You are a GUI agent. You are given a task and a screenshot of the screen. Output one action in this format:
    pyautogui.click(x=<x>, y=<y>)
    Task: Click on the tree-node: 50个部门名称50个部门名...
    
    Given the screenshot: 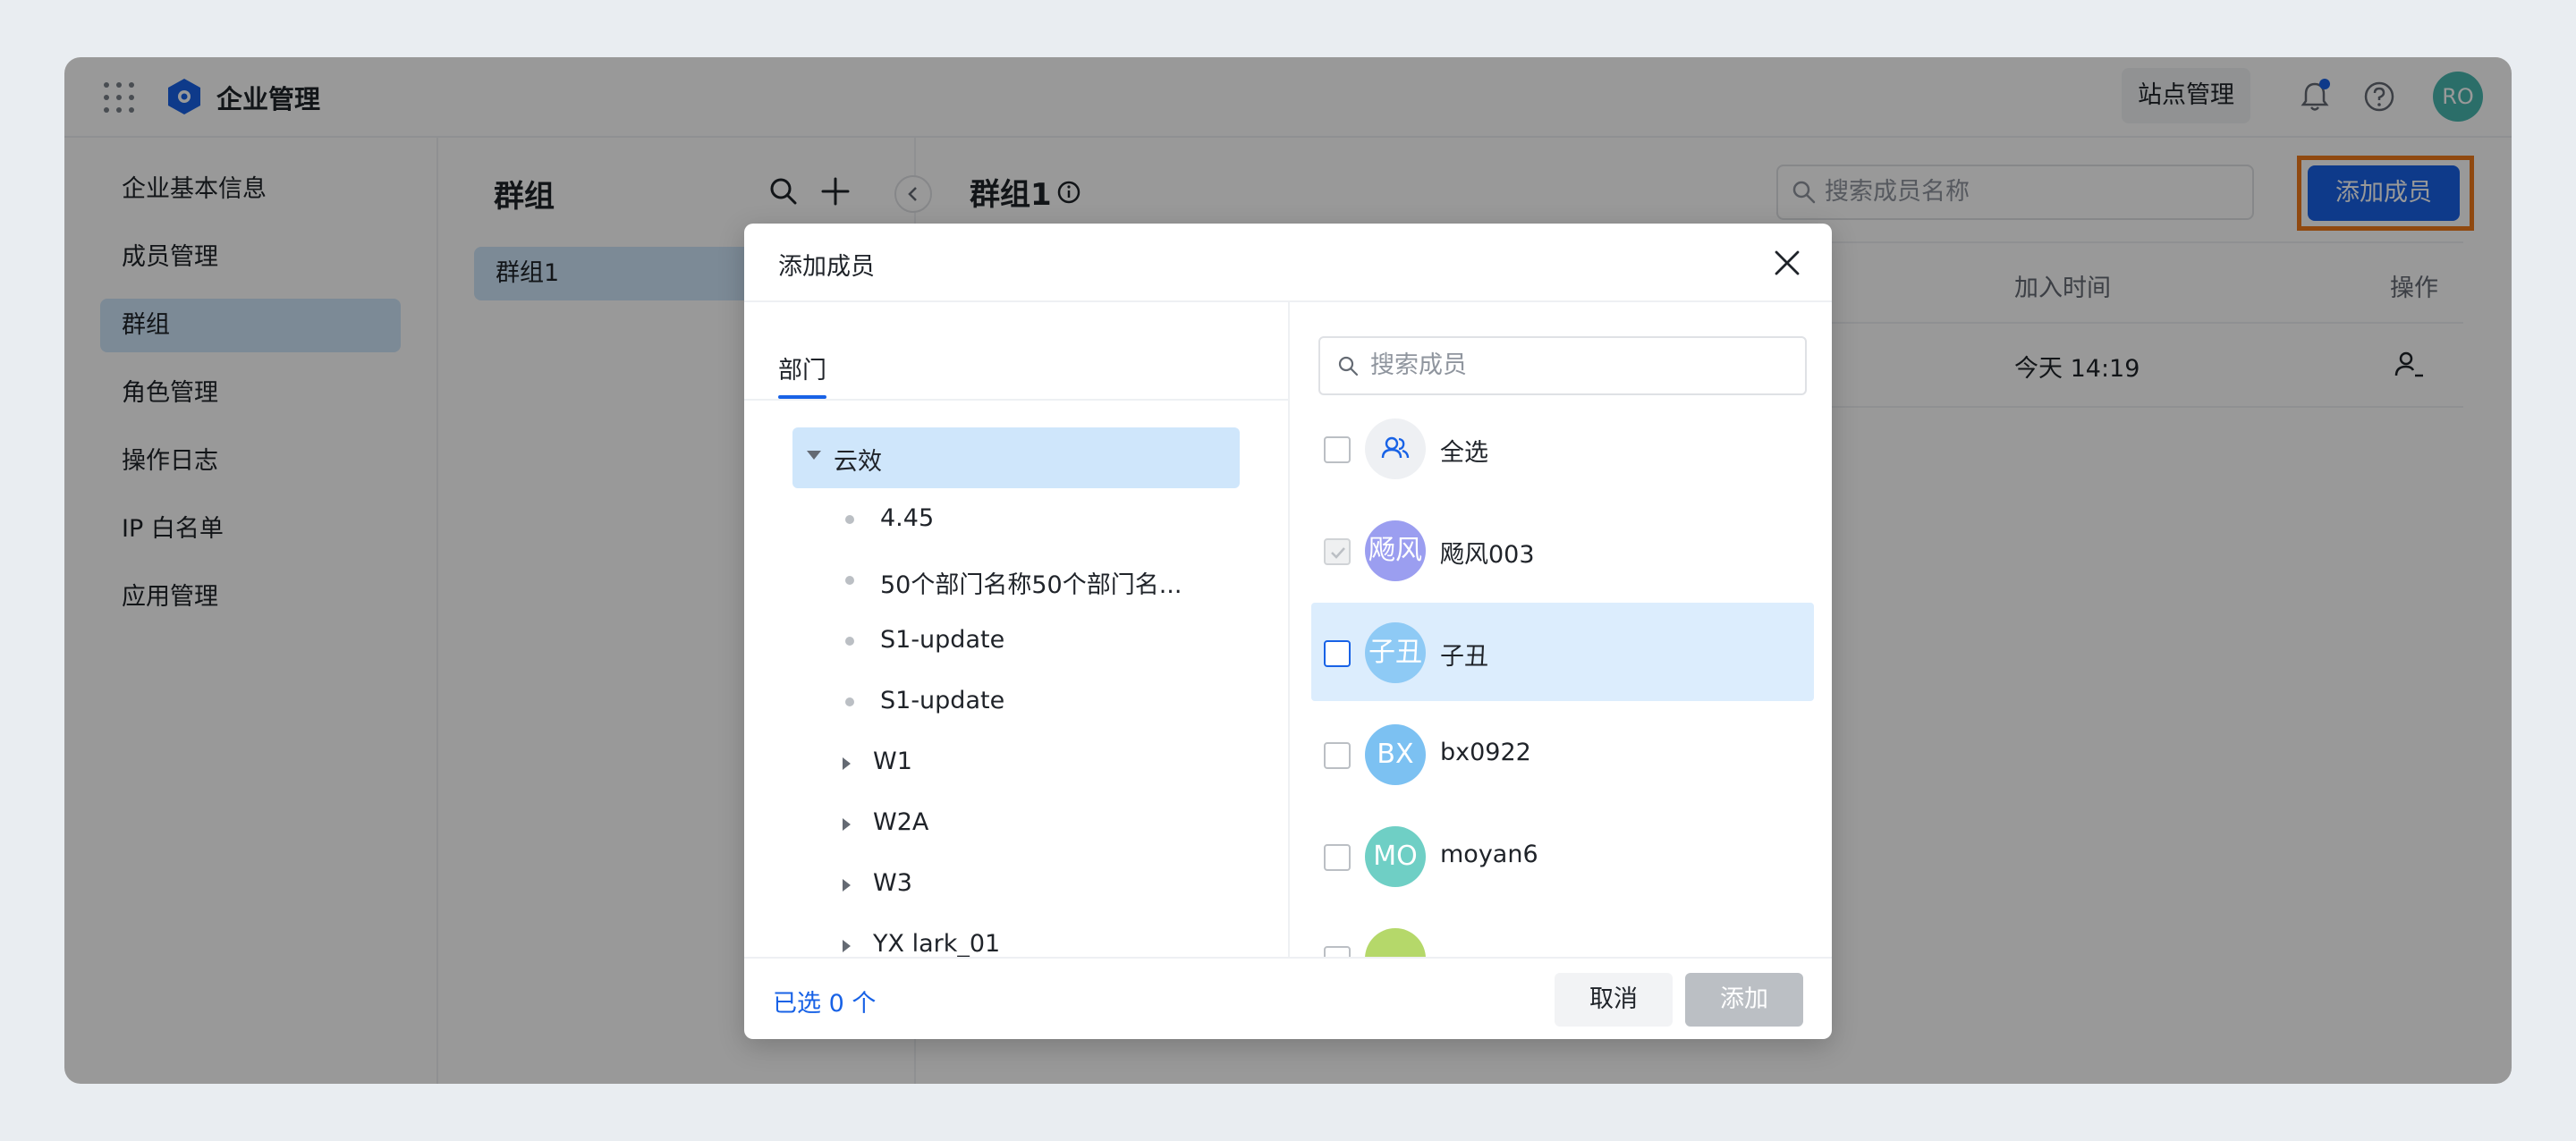 What is the action you would take?
    pyautogui.click(x=1031, y=583)
    